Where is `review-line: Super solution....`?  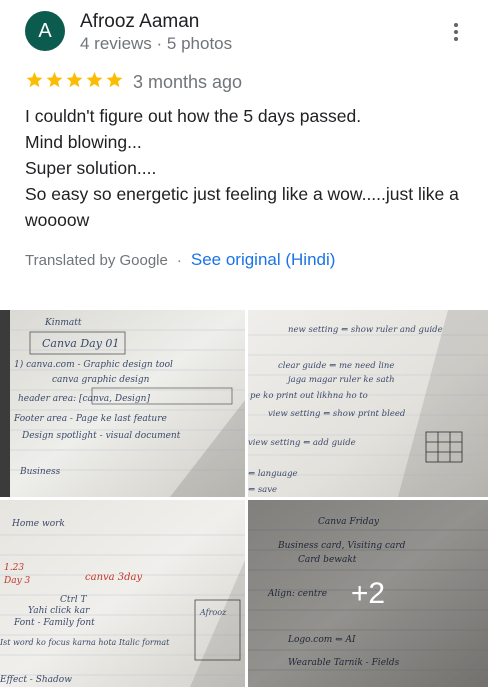
review-line: Super solution.... is located at coordinates (91, 168).